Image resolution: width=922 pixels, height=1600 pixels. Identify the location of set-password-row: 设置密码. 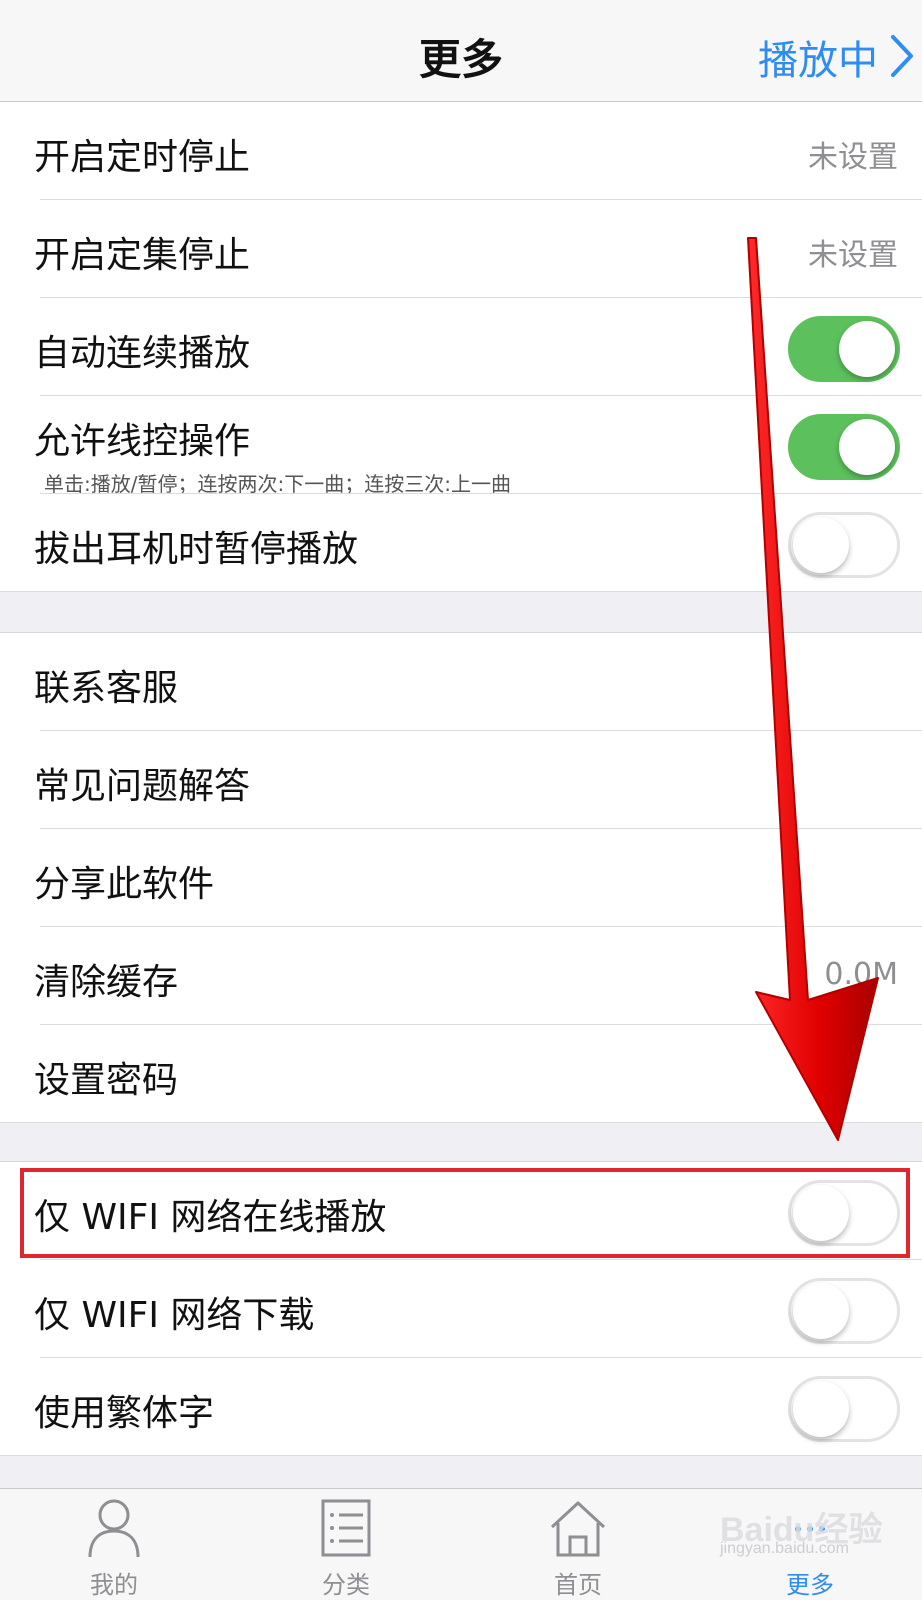
(461, 1074).